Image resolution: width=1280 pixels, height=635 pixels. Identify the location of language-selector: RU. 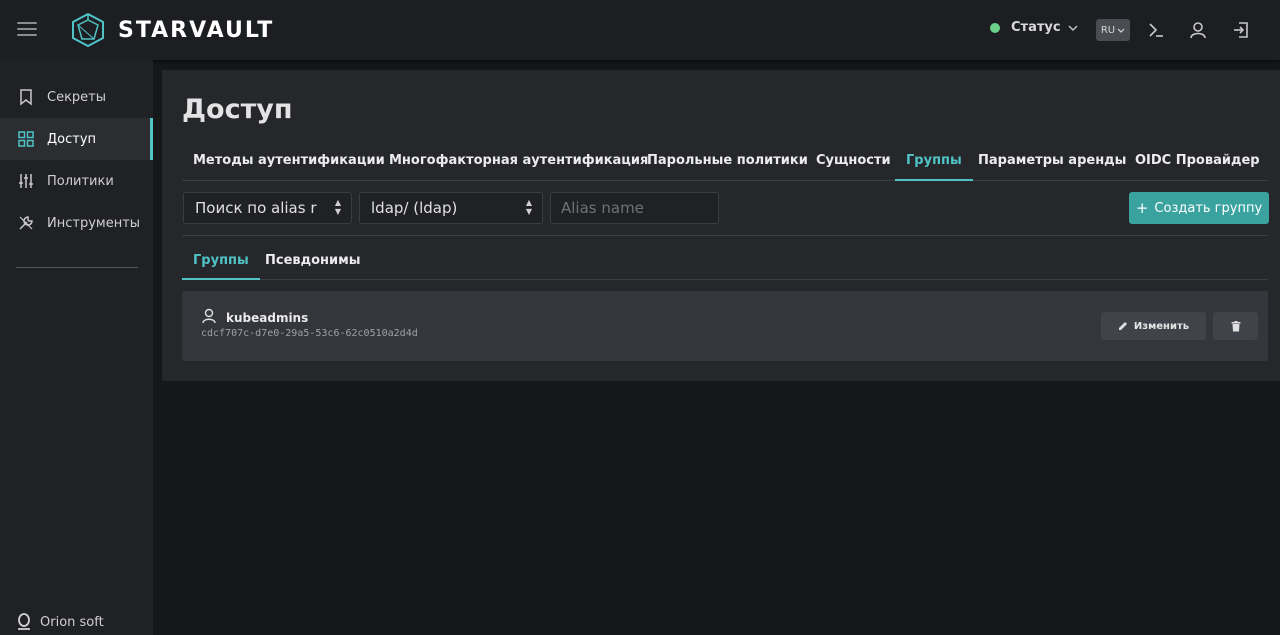
(1113, 30).